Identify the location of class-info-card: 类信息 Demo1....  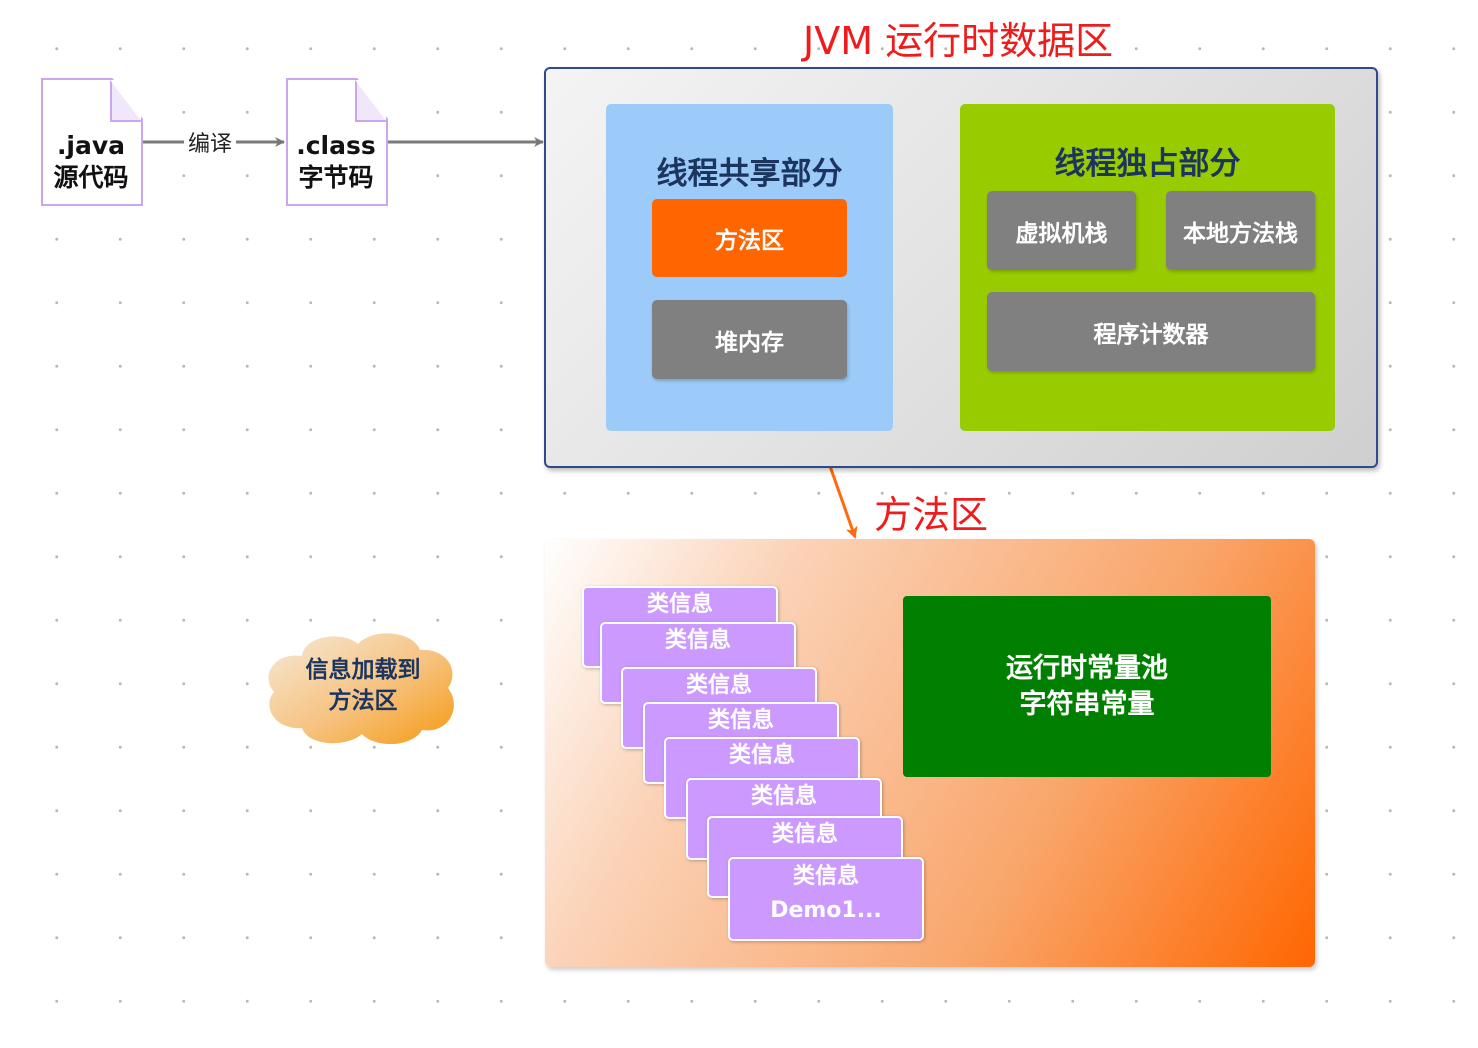
(826, 899).